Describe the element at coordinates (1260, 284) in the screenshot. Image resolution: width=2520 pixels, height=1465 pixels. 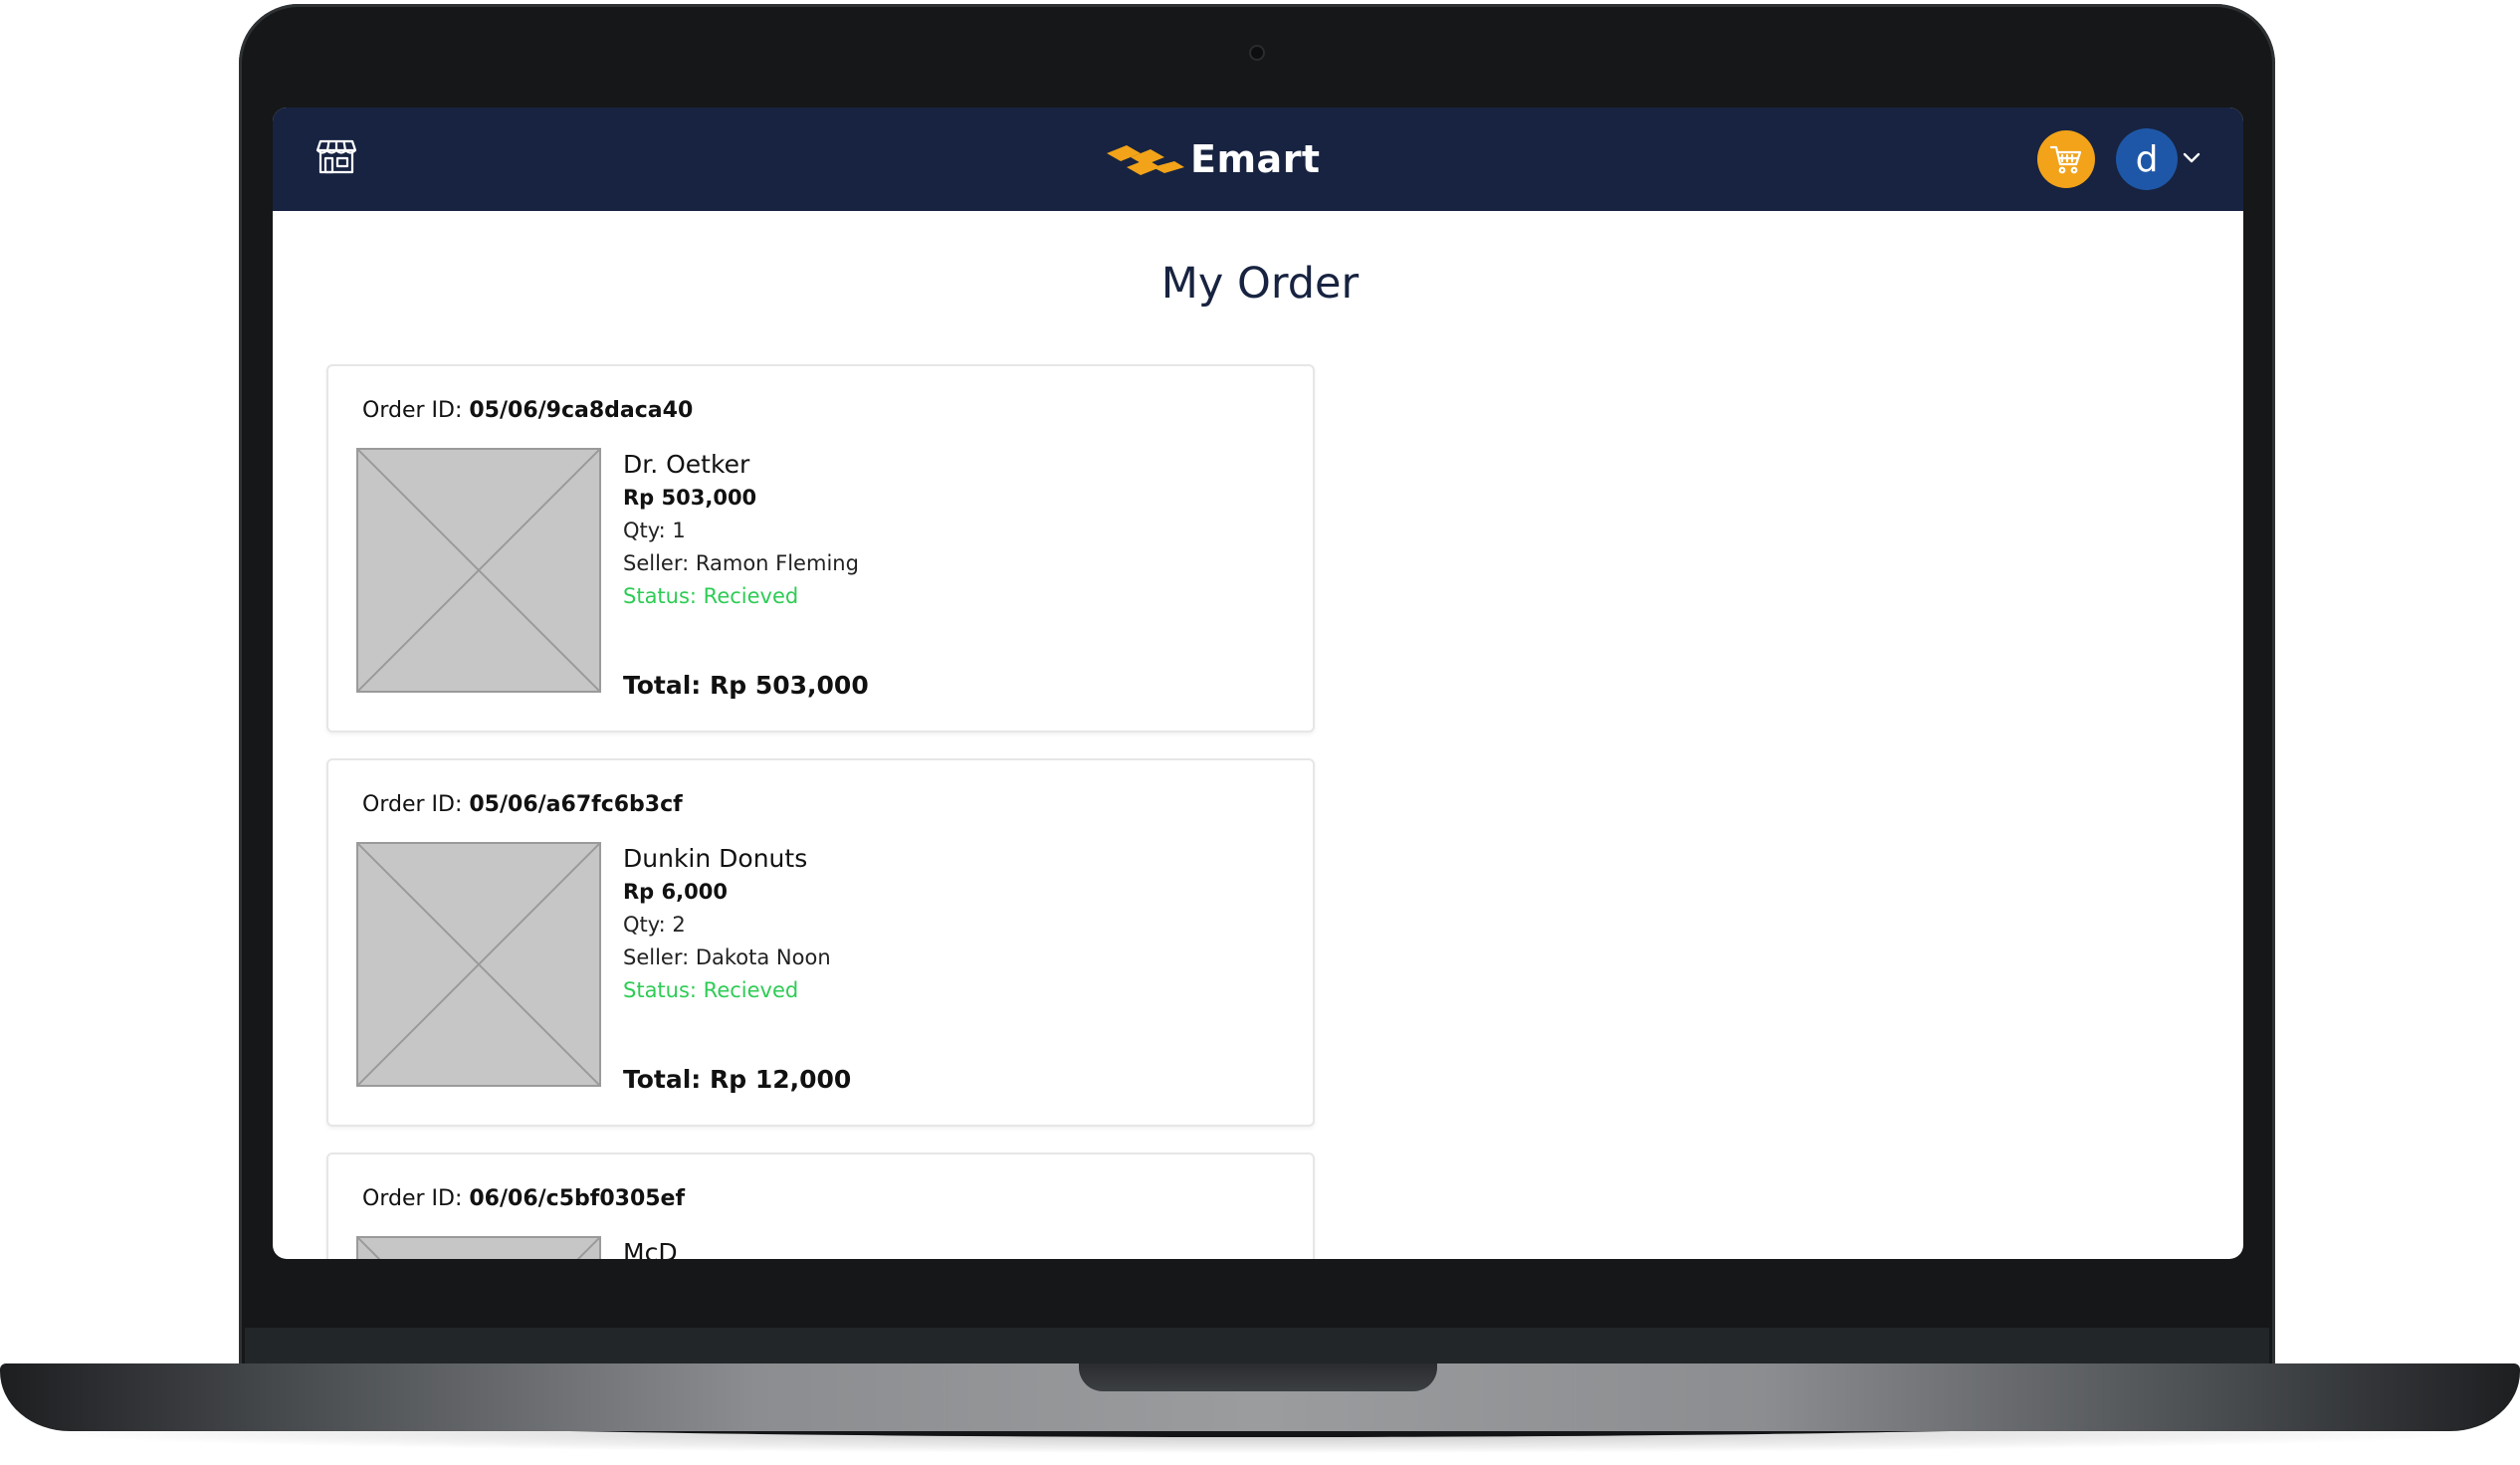
I see `page-title: My Order` at that location.